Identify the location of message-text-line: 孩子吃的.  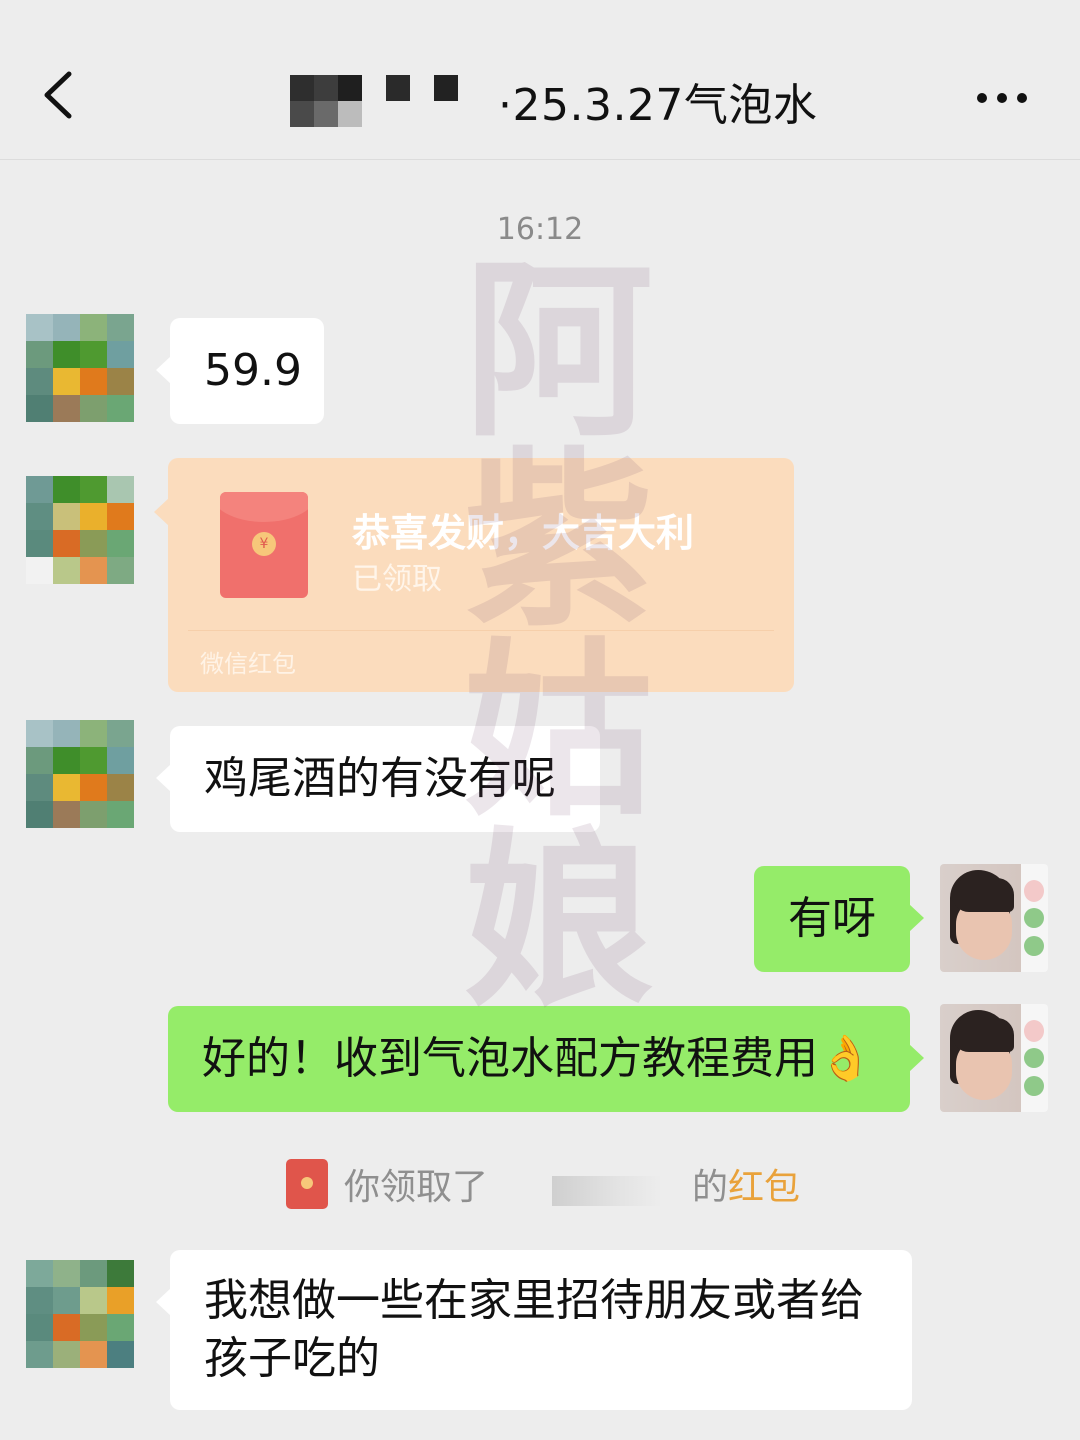
(292, 1358).